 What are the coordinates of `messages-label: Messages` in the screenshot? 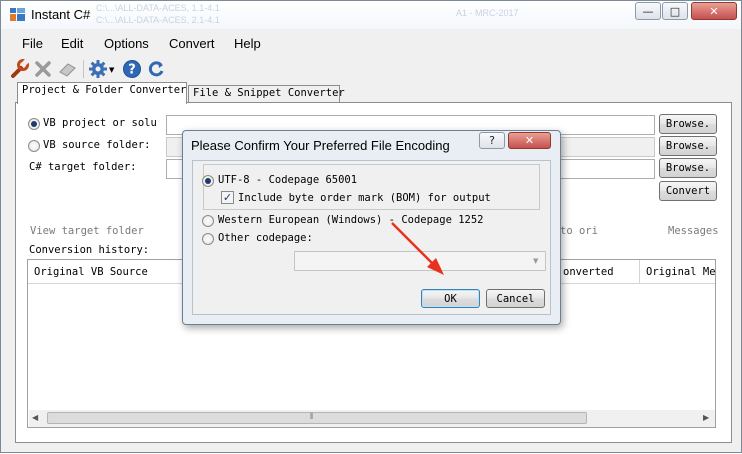 It's located at (693, 231).